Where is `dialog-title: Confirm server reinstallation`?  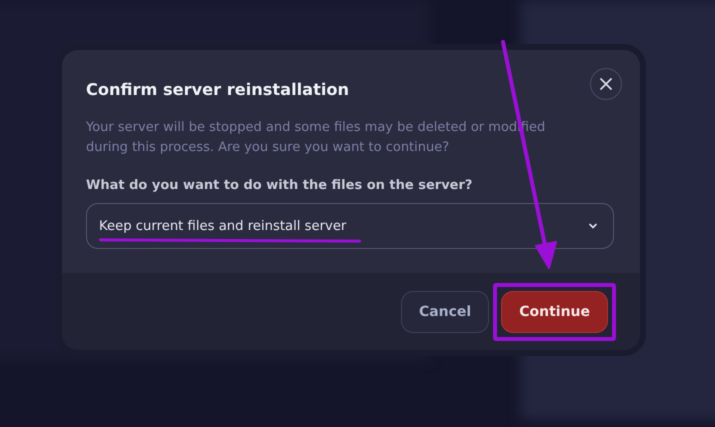 dialog-title: Confirm server reinstallation is located at coordinates (218, 89).